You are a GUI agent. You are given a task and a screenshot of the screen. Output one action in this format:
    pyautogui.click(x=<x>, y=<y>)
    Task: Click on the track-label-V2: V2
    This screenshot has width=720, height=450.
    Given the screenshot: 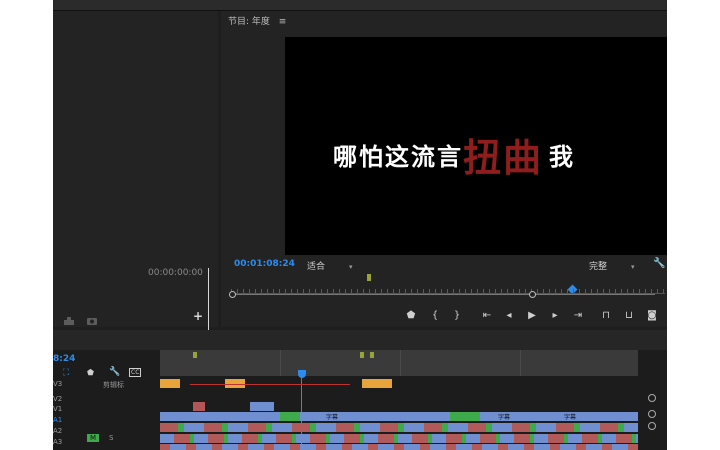 What is the action you would take?
    pyautogui.click(x=57, y=399)
    